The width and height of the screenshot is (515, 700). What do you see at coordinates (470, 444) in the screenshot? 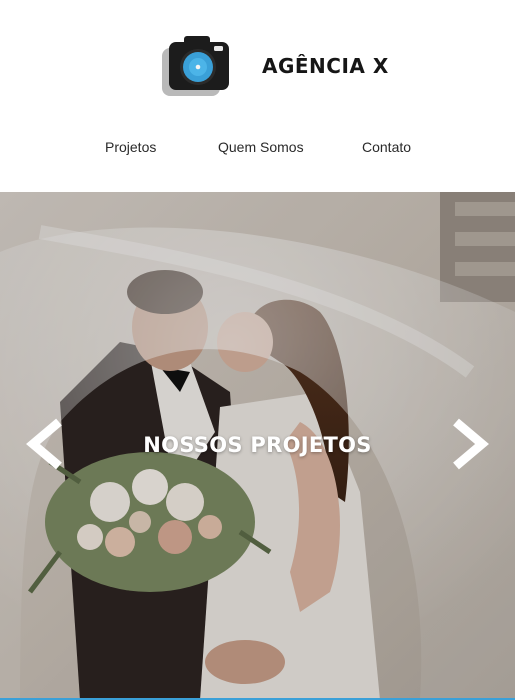
I see `chevron-right-icon` at bounding box center [470, 444].